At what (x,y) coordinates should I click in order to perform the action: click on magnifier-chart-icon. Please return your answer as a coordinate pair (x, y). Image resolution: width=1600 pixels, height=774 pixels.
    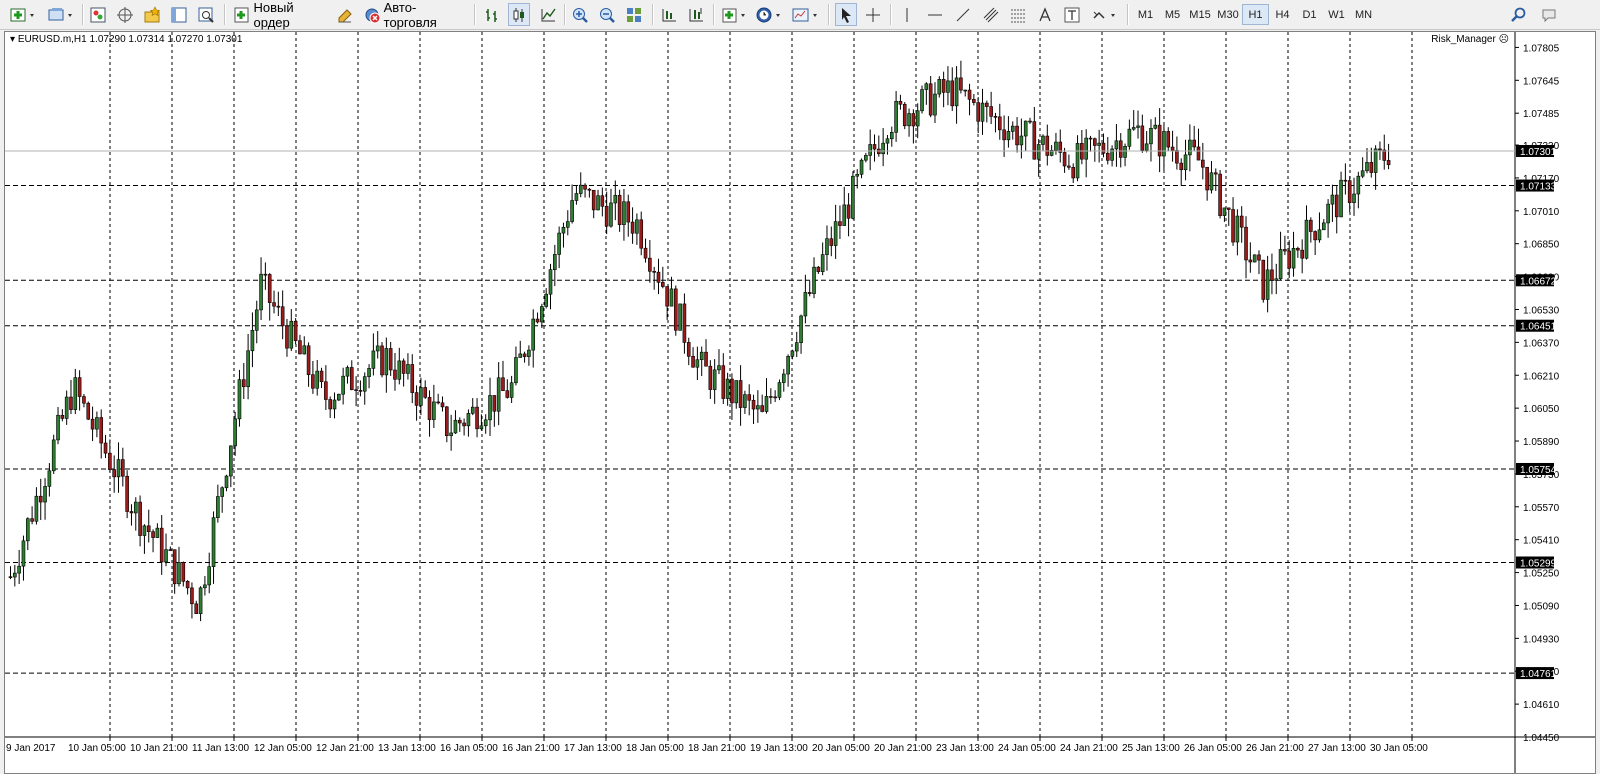
    Looking at the image, I should click on (206, 15).